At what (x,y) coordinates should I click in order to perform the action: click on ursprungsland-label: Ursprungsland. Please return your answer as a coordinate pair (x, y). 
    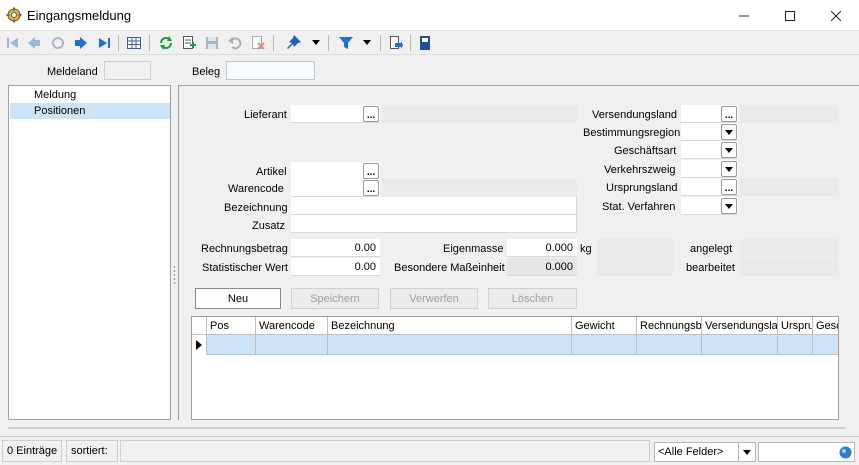
    Looking at the image, I should click on (642, 188).